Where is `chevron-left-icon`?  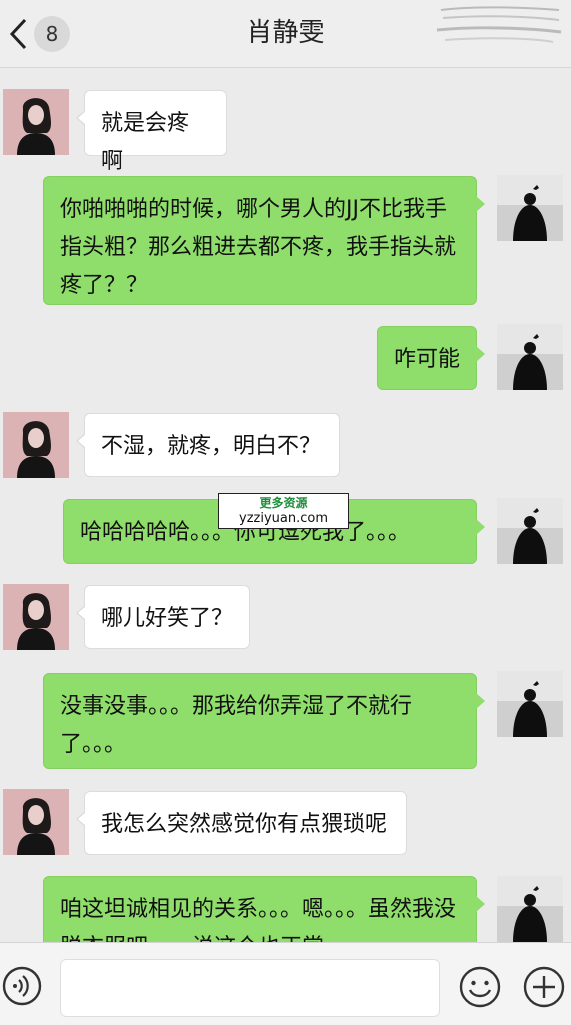
chevron-left-icon is located at coordinates (18, 34).